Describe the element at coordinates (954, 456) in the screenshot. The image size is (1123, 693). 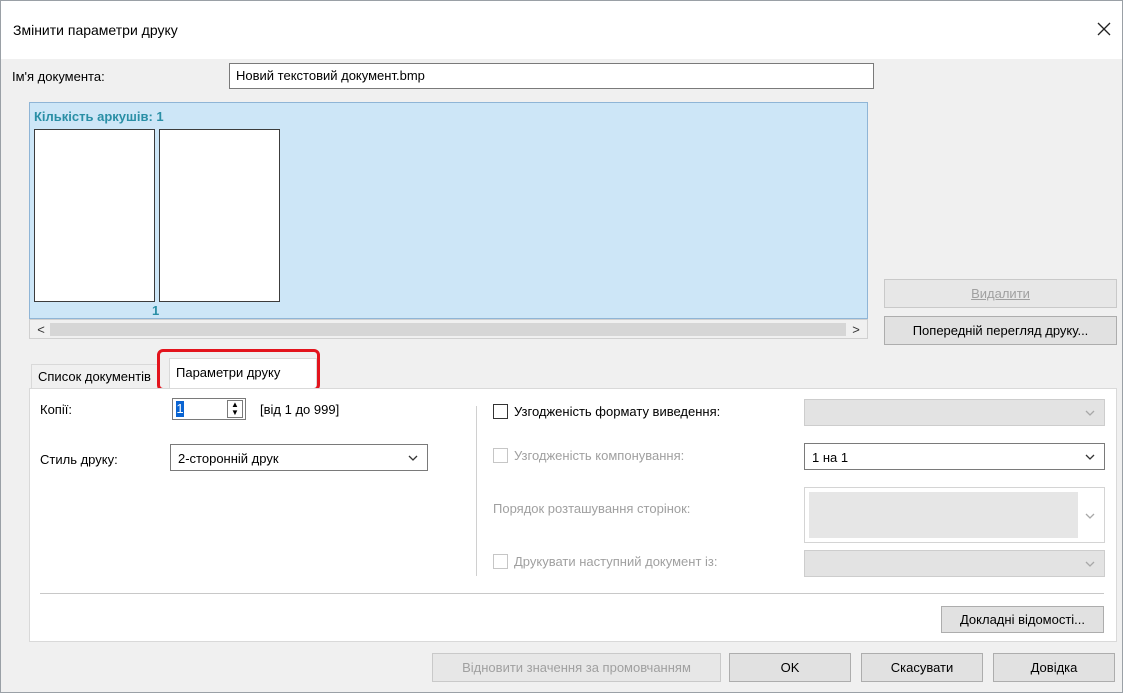
I see `layout-select: 1 на 1` at that location.